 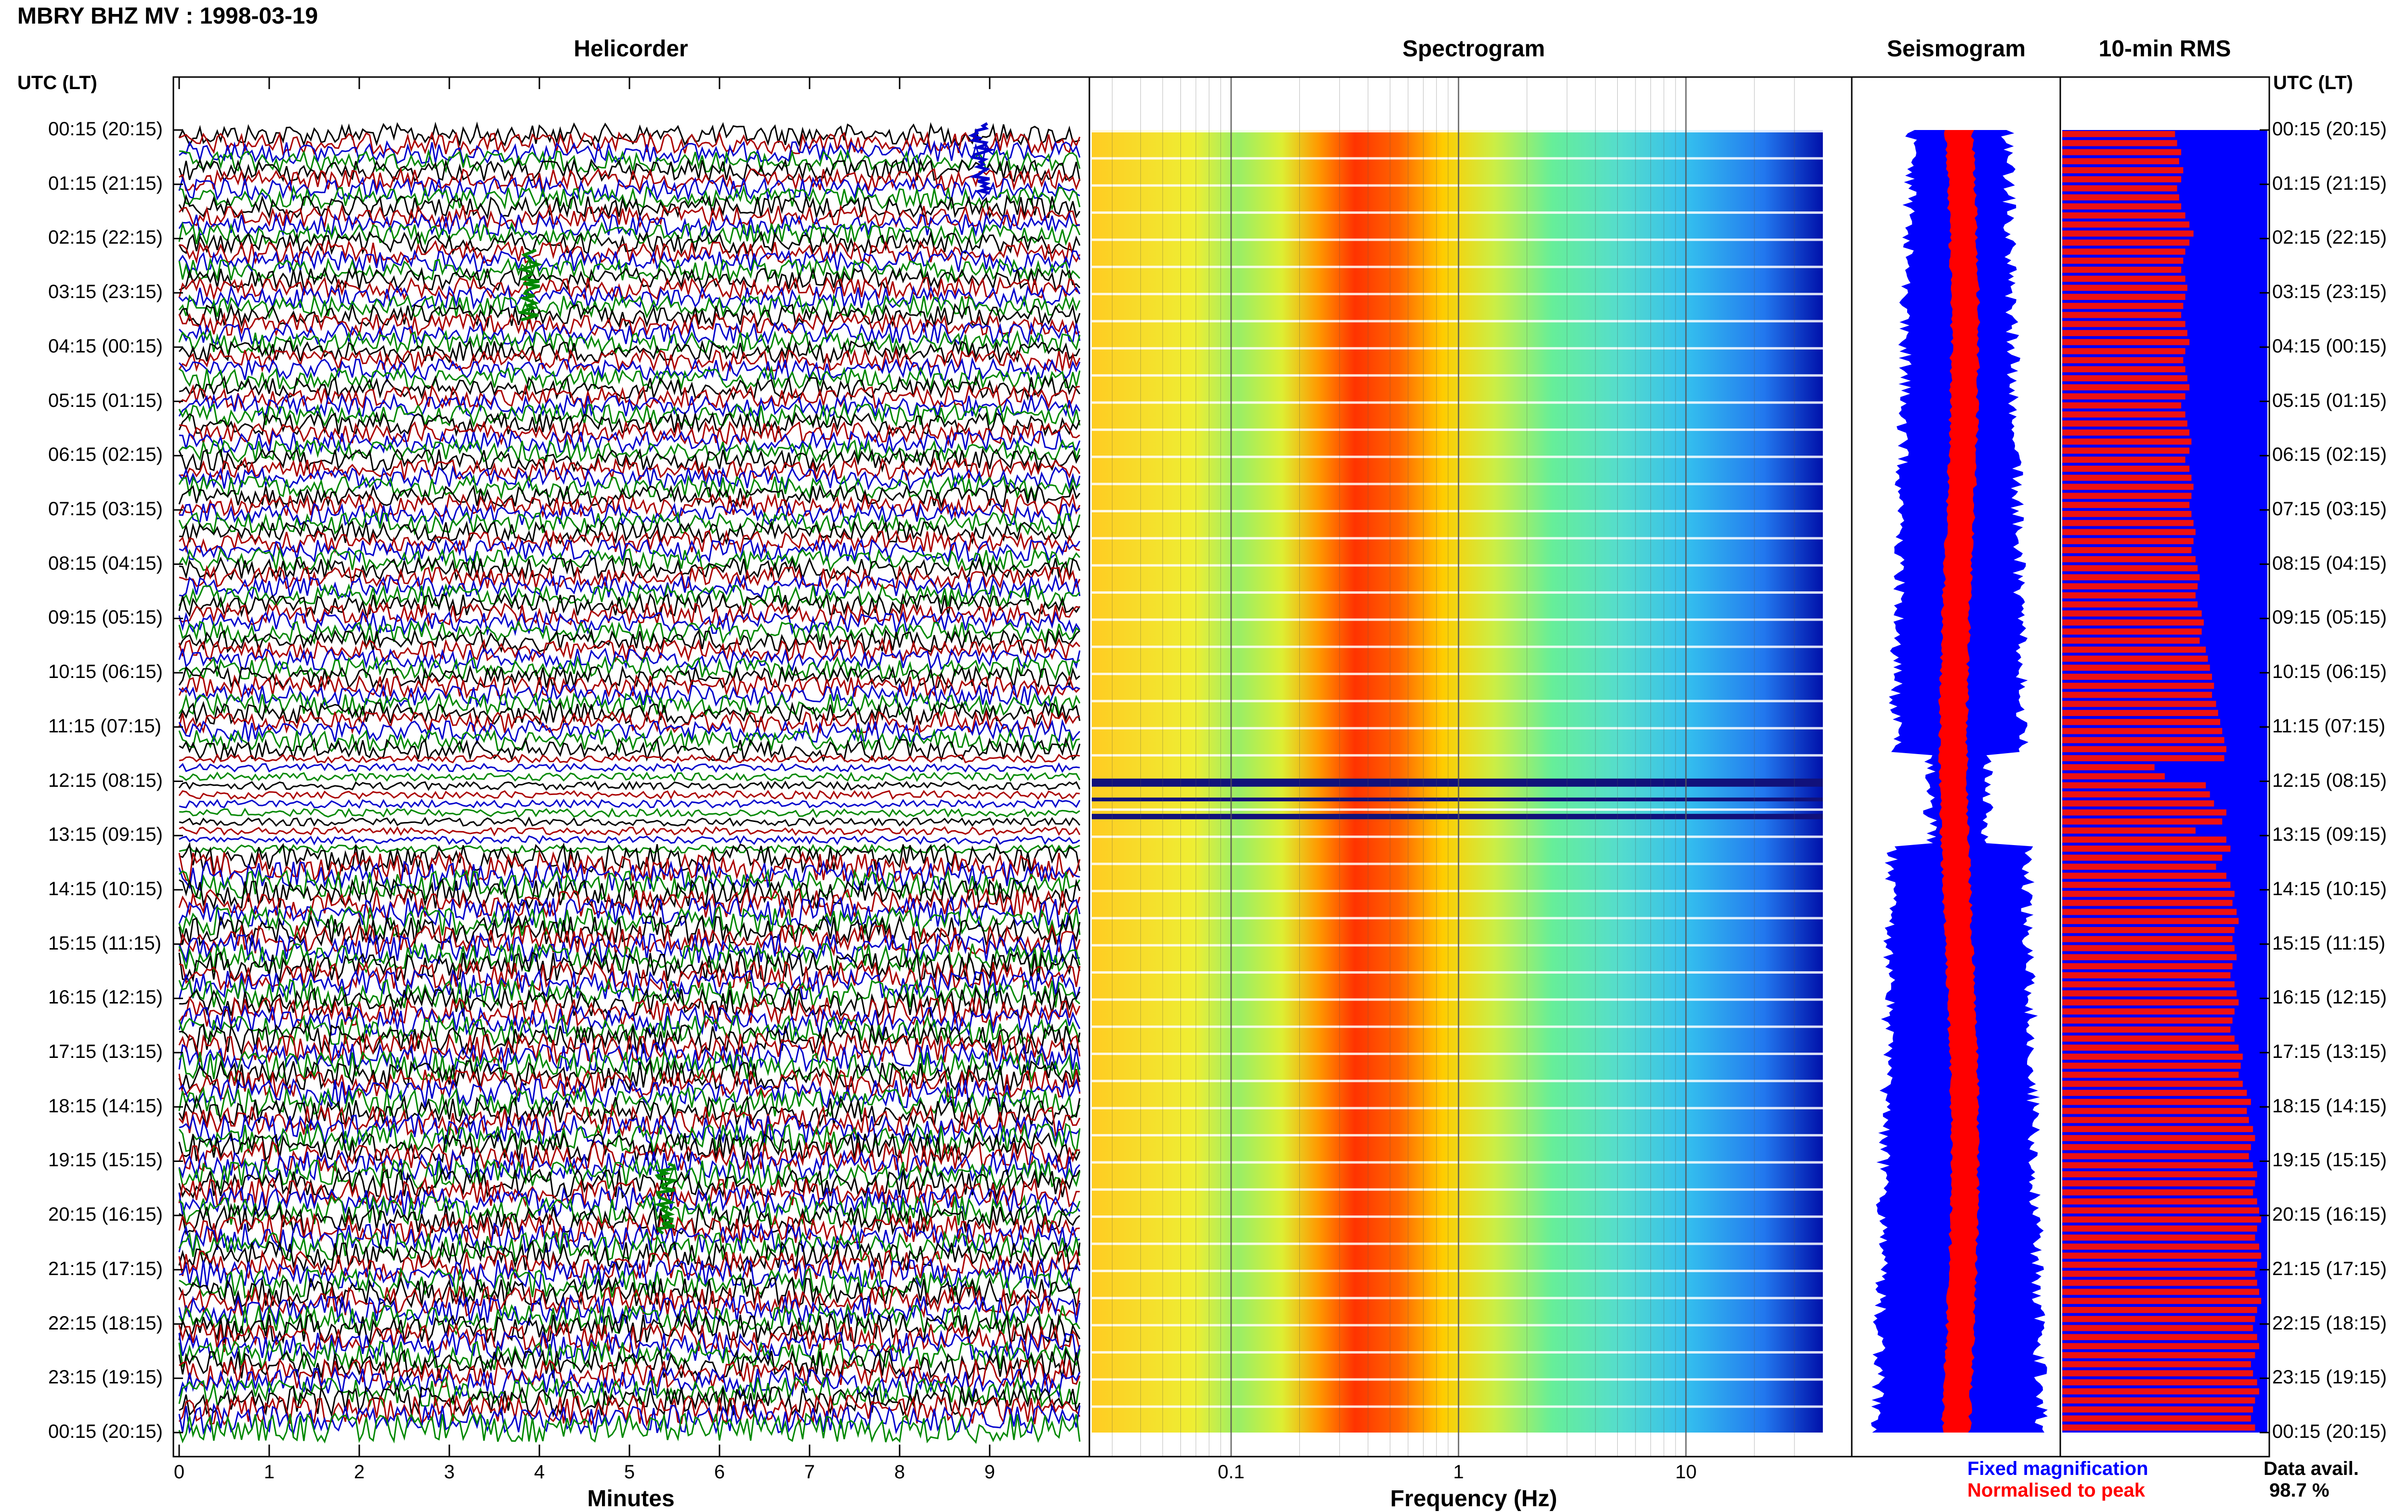 I want to click on hour-label-left: 08:15 (04:15), so click(x=105, y=563).